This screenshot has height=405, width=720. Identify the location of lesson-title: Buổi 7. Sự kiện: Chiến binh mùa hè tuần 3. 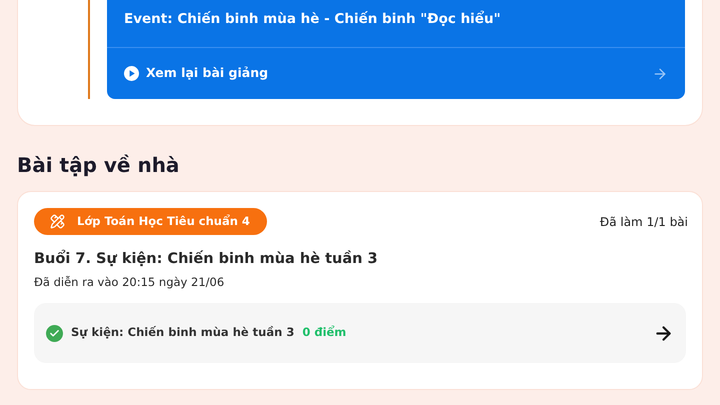
(206, 259).